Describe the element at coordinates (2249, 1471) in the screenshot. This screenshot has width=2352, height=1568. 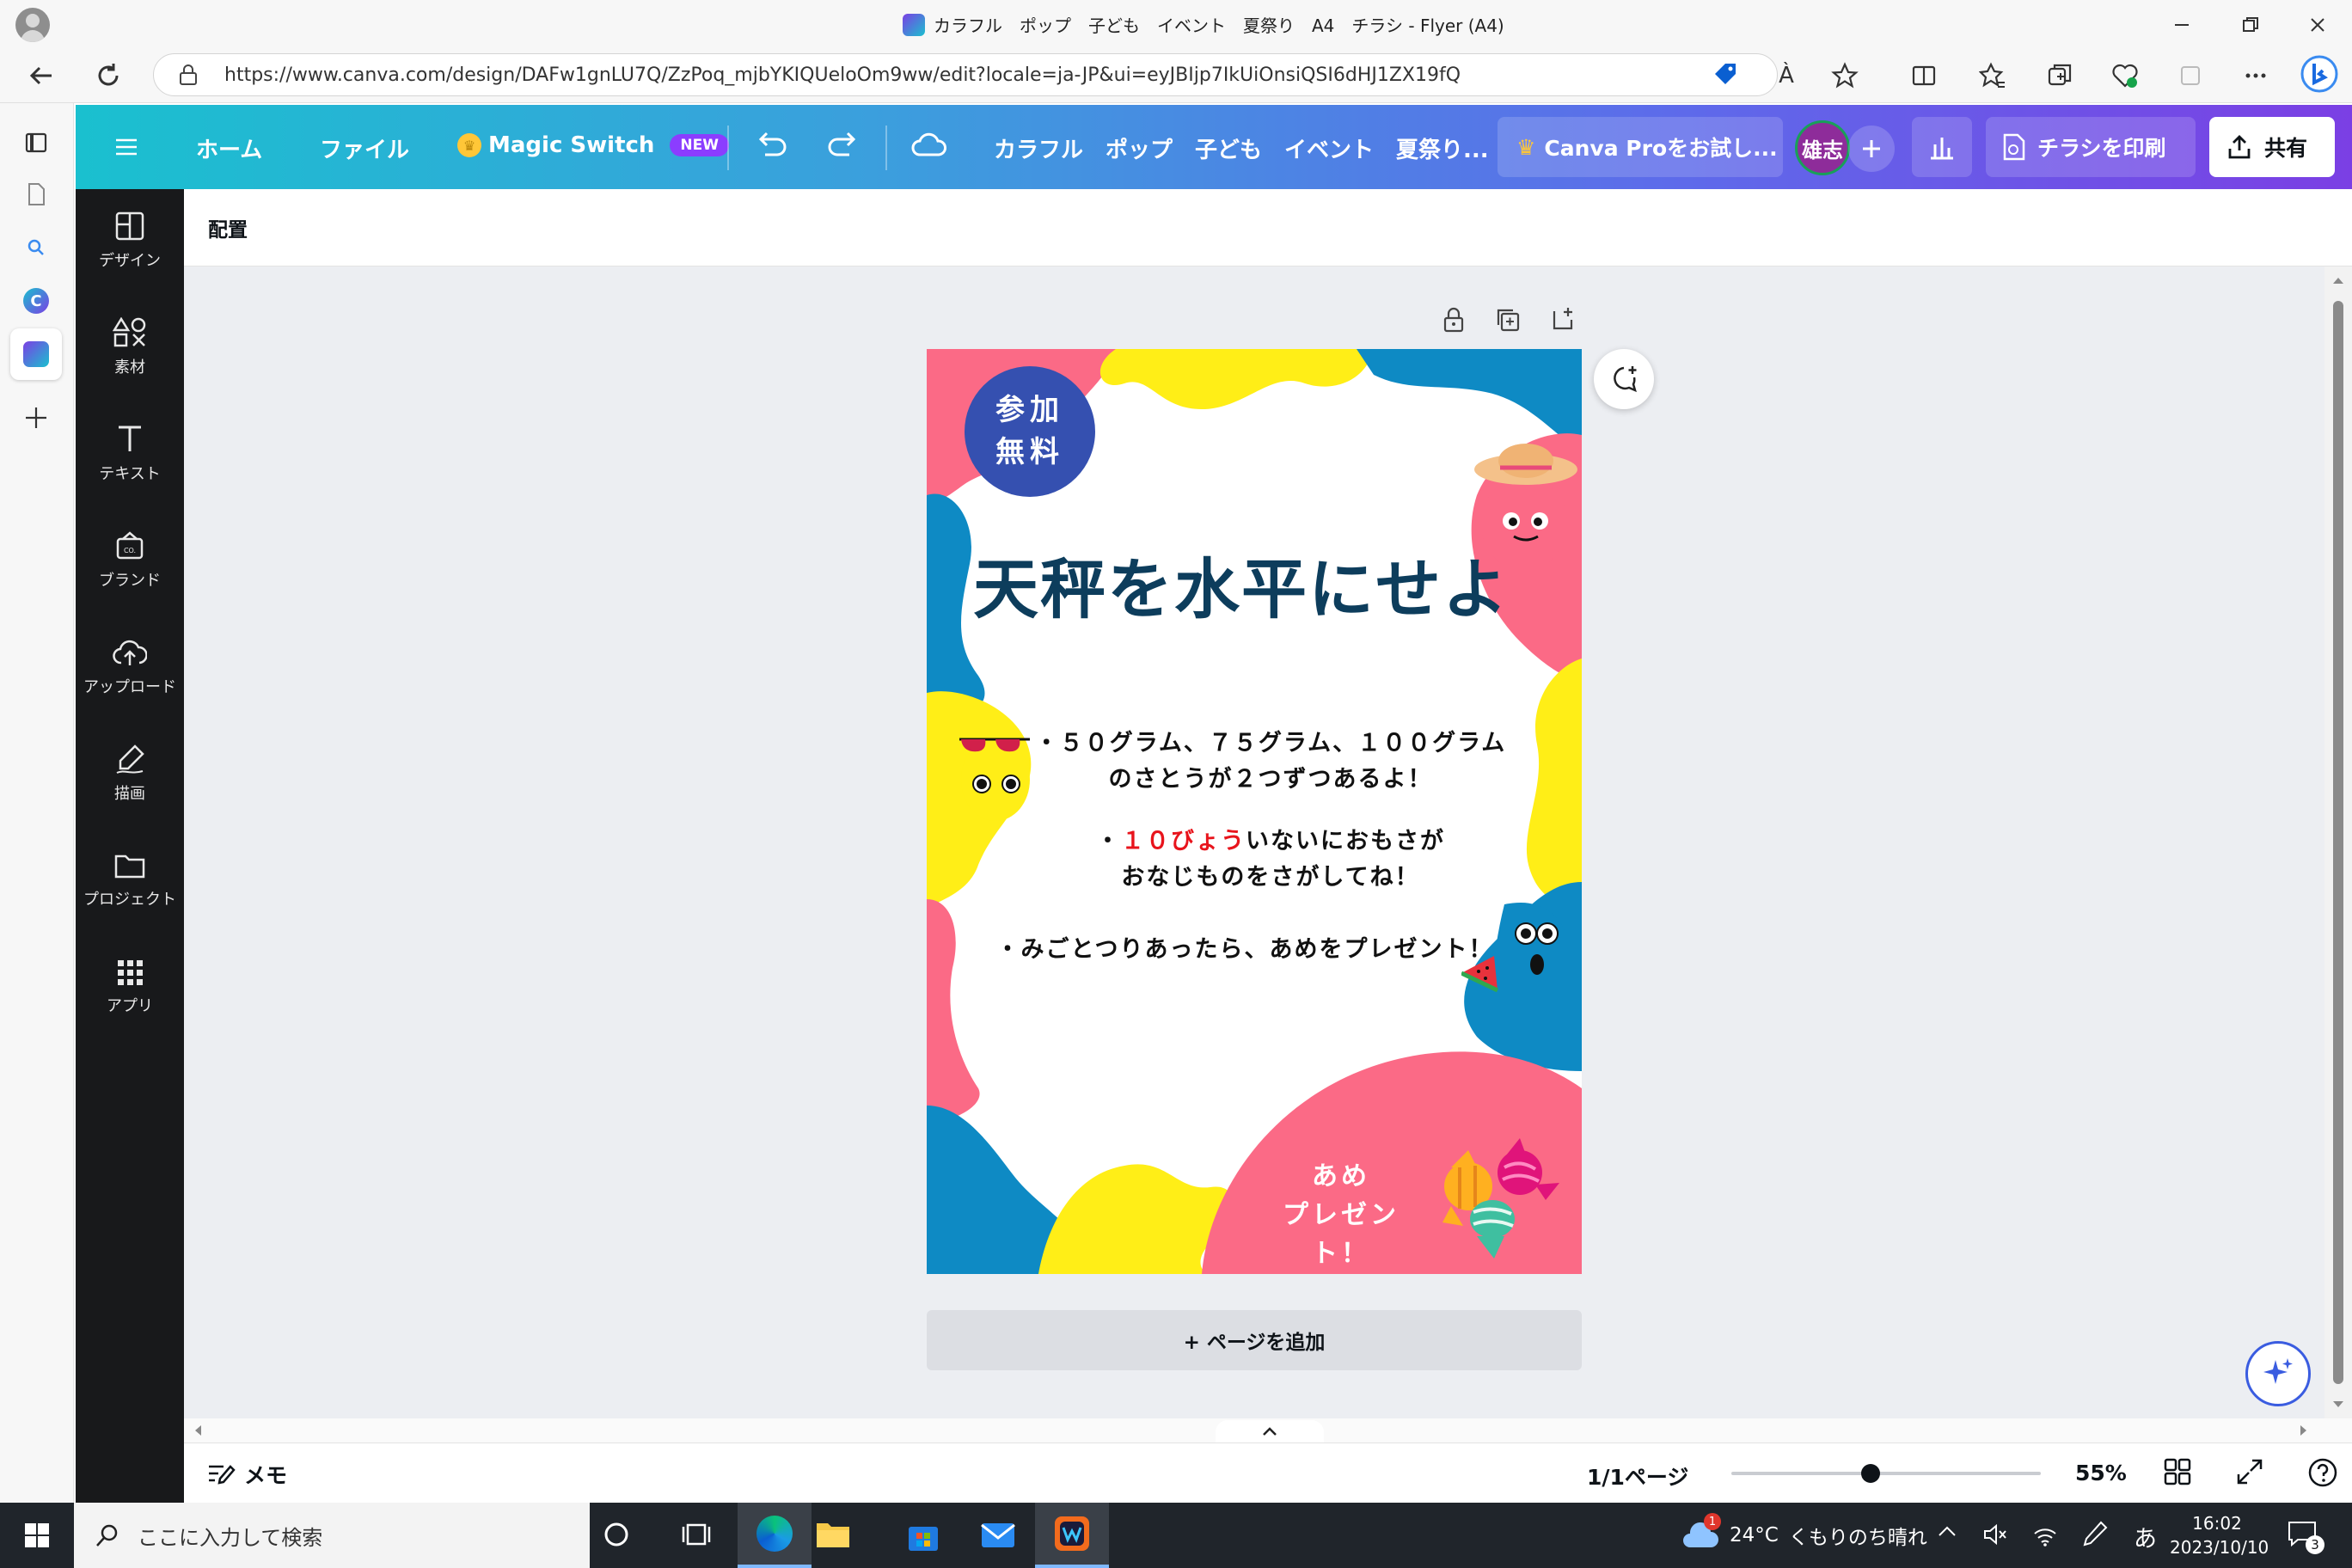
I see `fullscreen-button` at that location.